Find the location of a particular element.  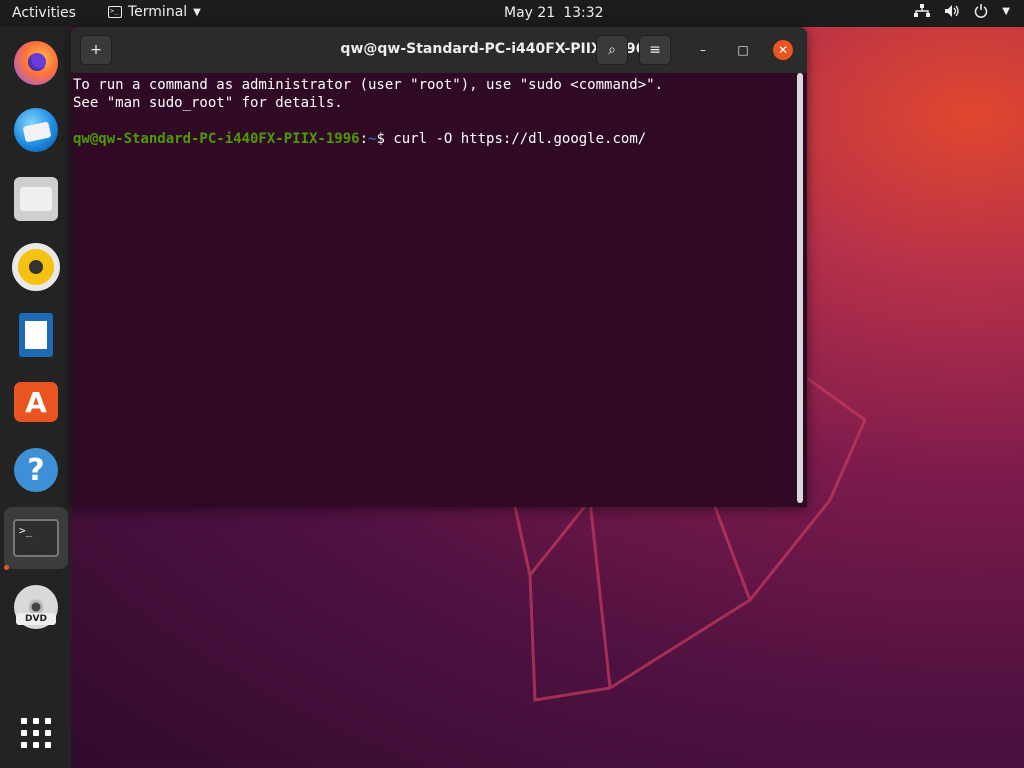

thunderbird-icon is located at coordinates (36, 130).